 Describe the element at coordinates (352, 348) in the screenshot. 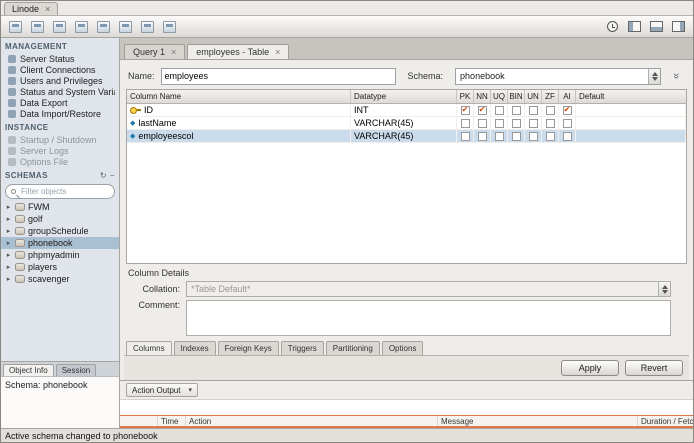

I see `tab-partitioning: Partitioning` at that location.